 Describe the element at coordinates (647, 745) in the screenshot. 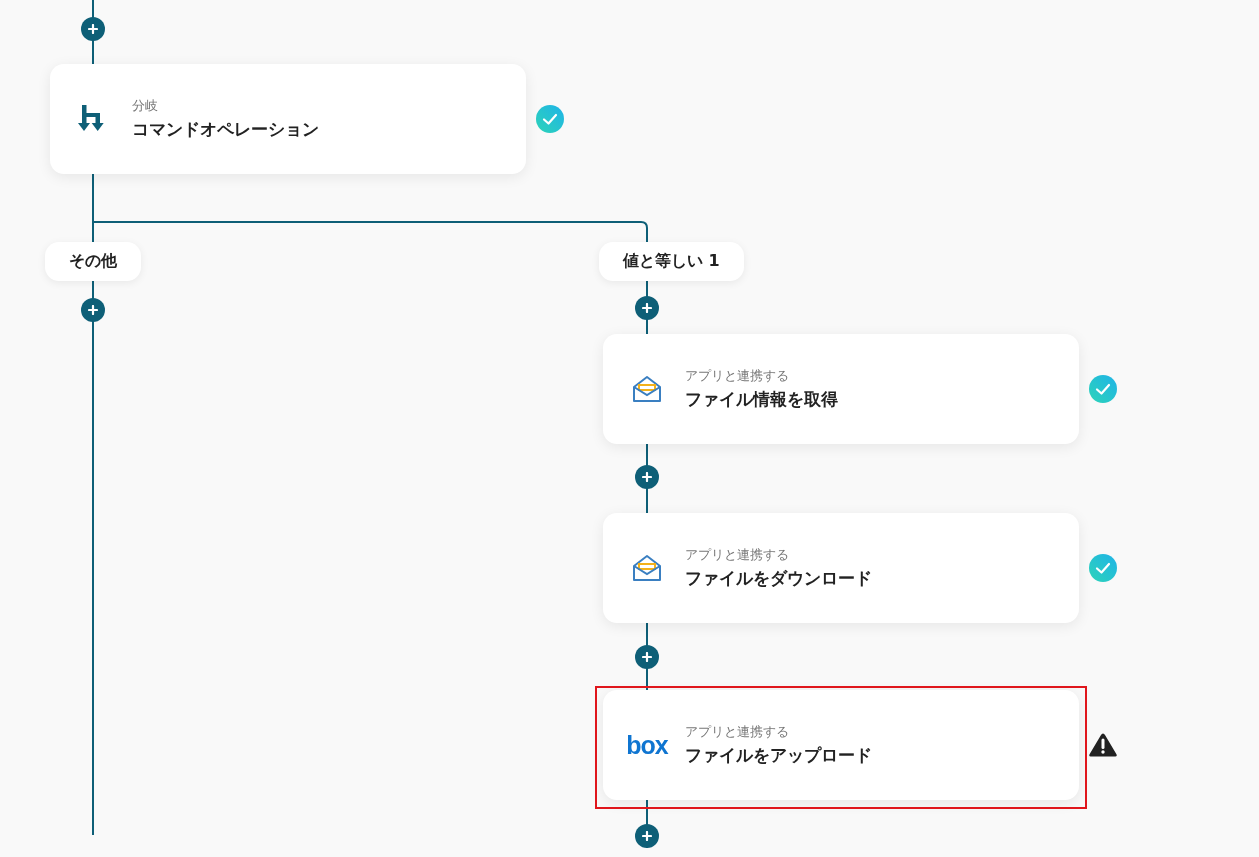

I see `box-logo: box` at that location.